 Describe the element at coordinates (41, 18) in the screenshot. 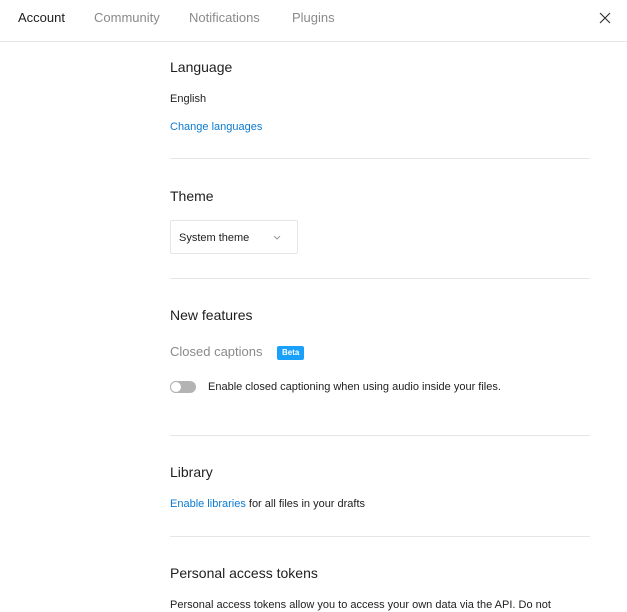

I see `tab-account: Account` at that location.